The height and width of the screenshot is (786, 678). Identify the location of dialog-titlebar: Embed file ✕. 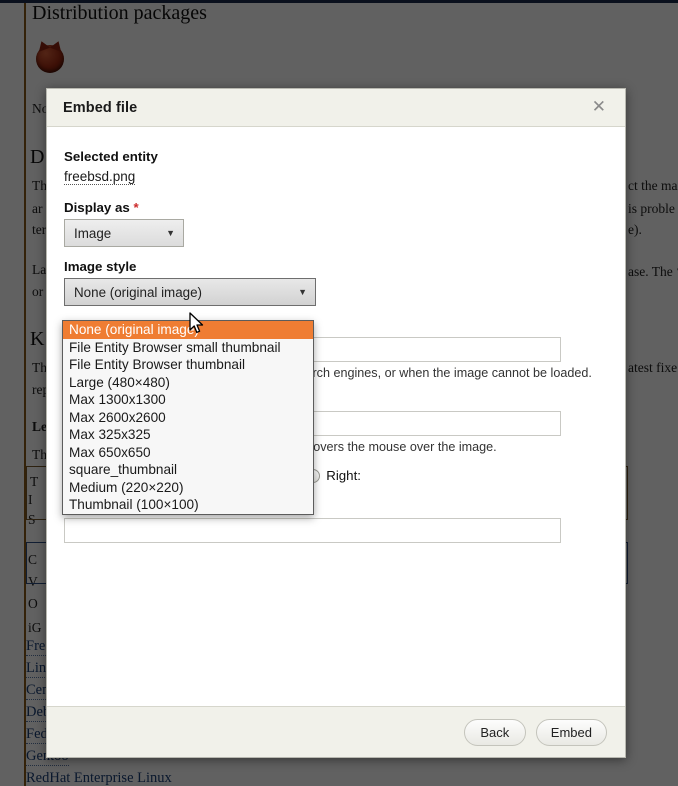
(336, 108).